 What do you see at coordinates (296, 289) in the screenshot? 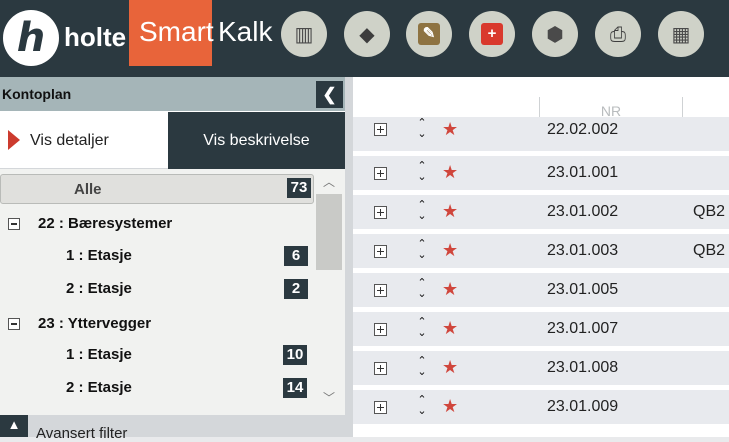
I see `count-badge: 2` at bounding box center [296, 289].